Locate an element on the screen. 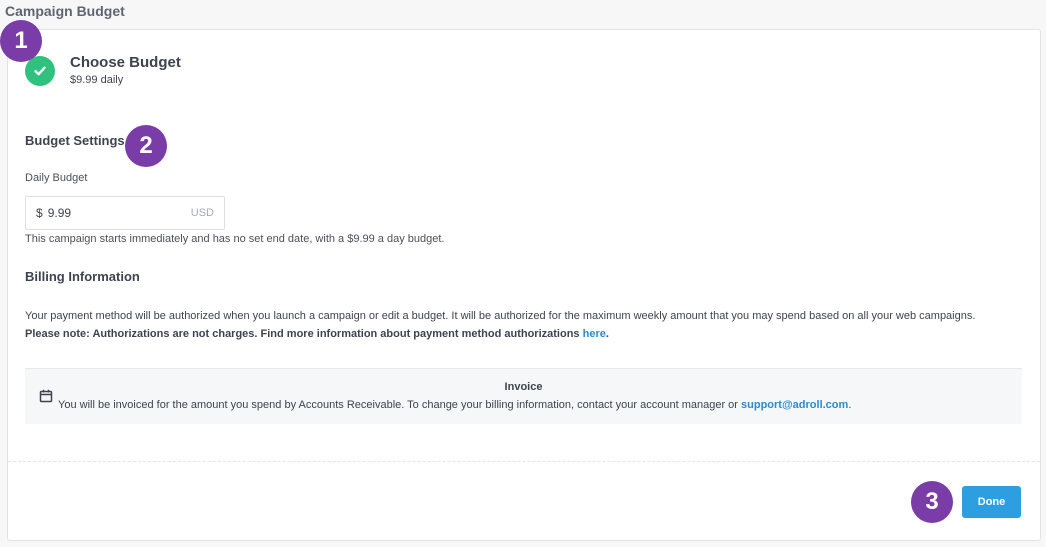 Image resolution: width=1046 pixels, height=547 pixels. daily-budget-input: $ 9.99 USD is located at coordinates (125, 213).